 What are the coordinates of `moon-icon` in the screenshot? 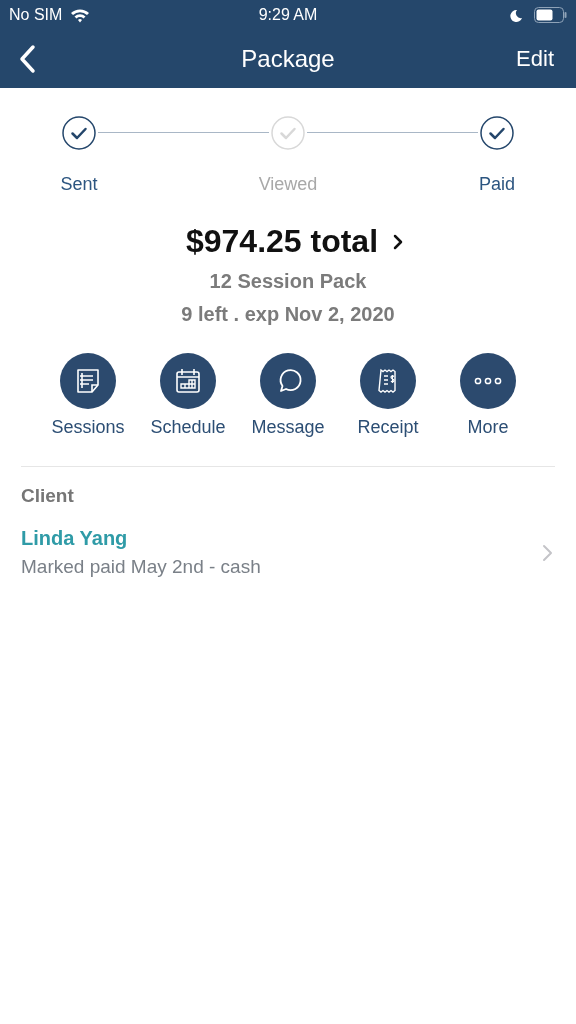 It's located at (516, 15).